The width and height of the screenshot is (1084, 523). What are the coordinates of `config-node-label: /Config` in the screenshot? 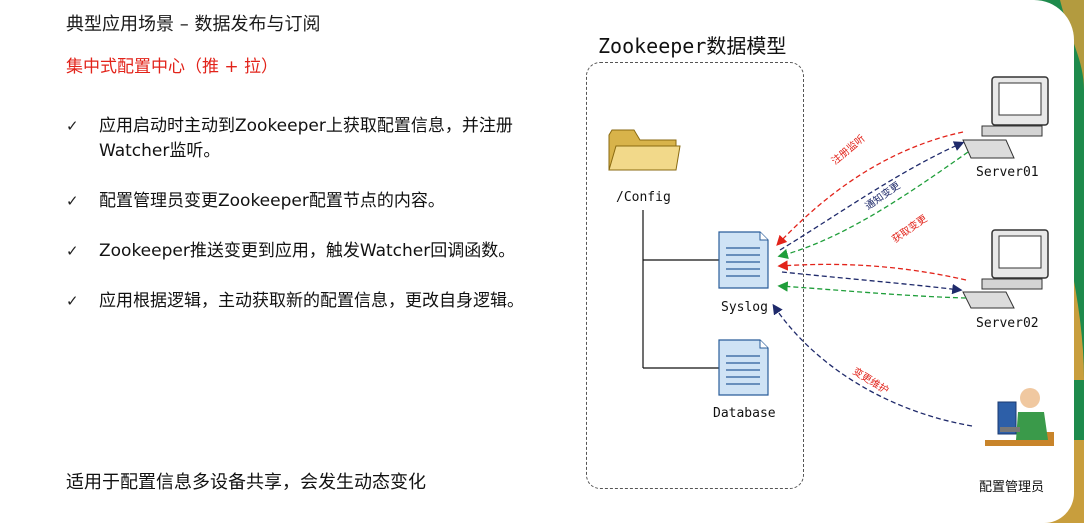 It's located at (643, 197).